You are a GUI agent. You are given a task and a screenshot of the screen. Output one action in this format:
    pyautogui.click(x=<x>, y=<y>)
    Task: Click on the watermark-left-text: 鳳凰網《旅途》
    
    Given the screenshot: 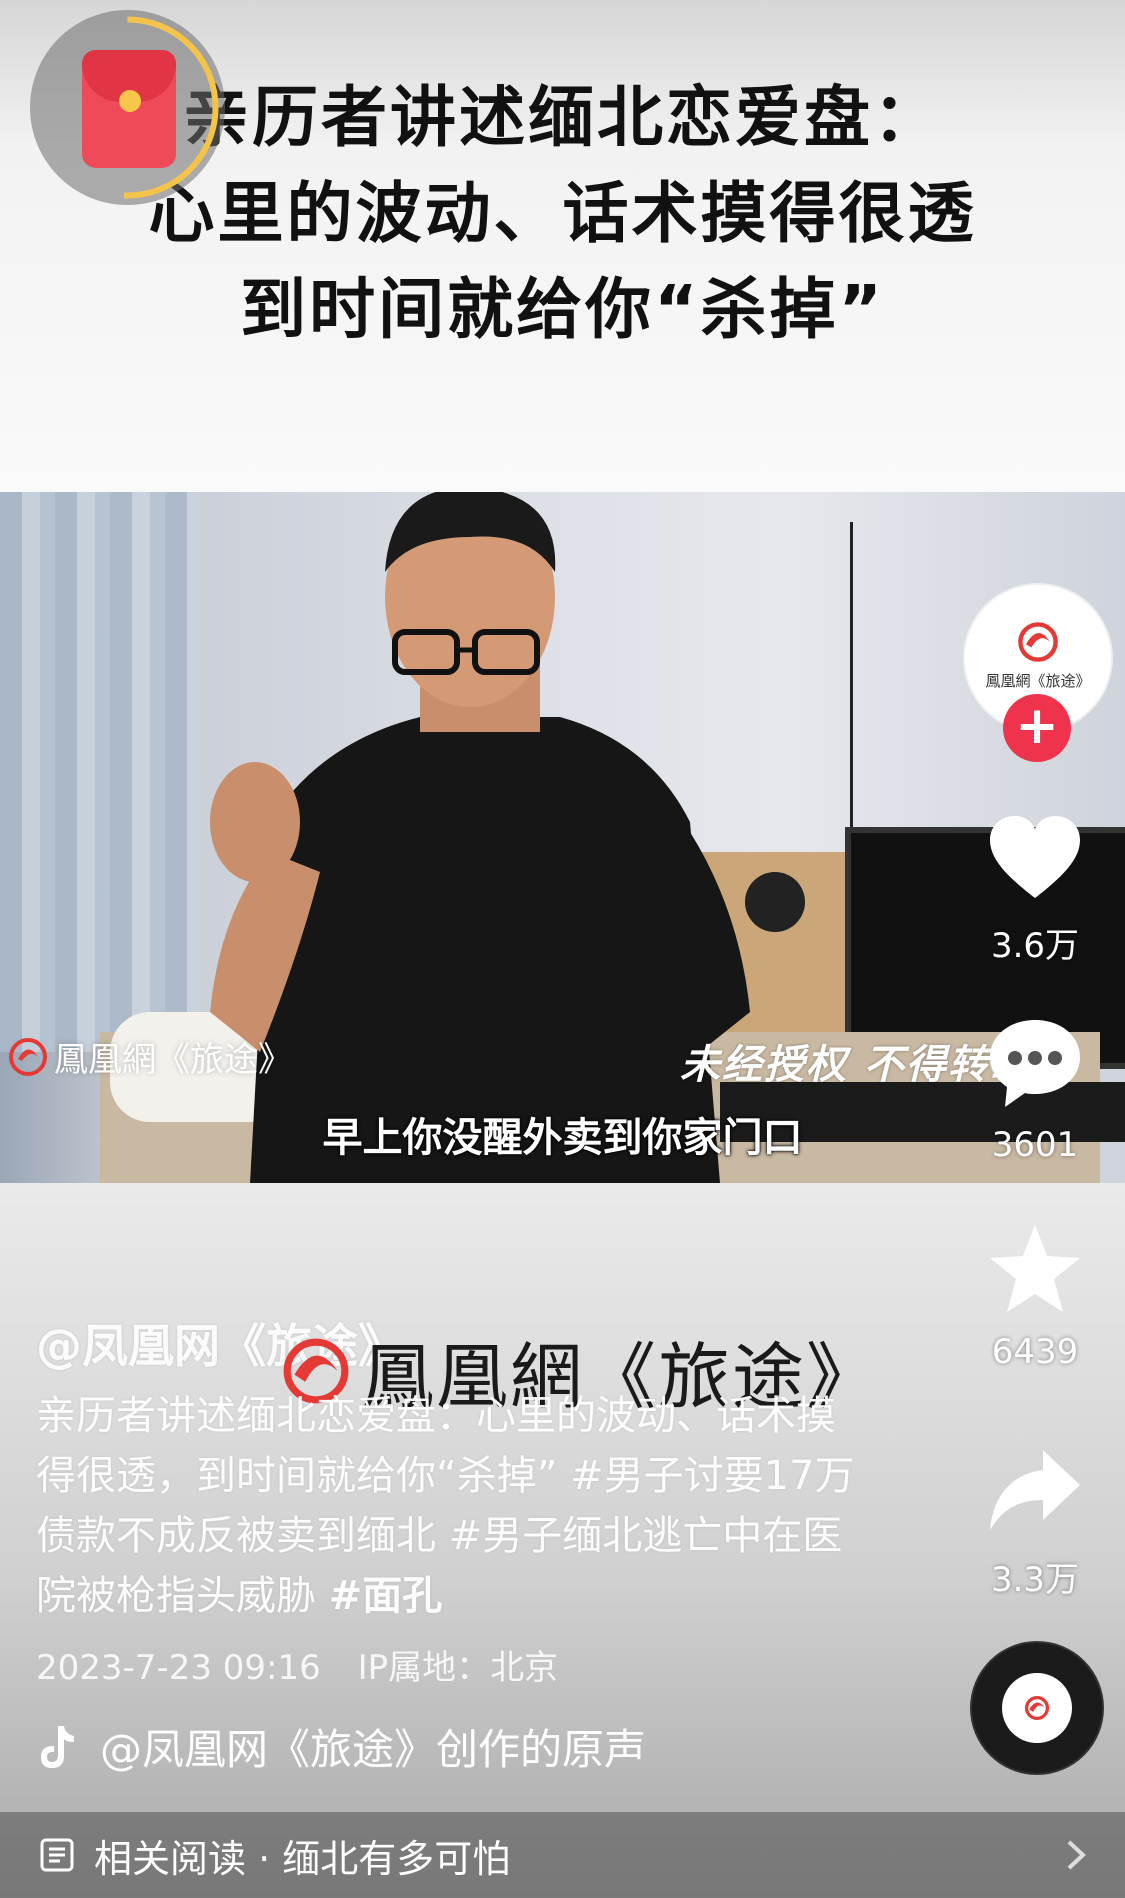 What is the action you would take?
    pyautogui.click(x=173, y=1060)
    